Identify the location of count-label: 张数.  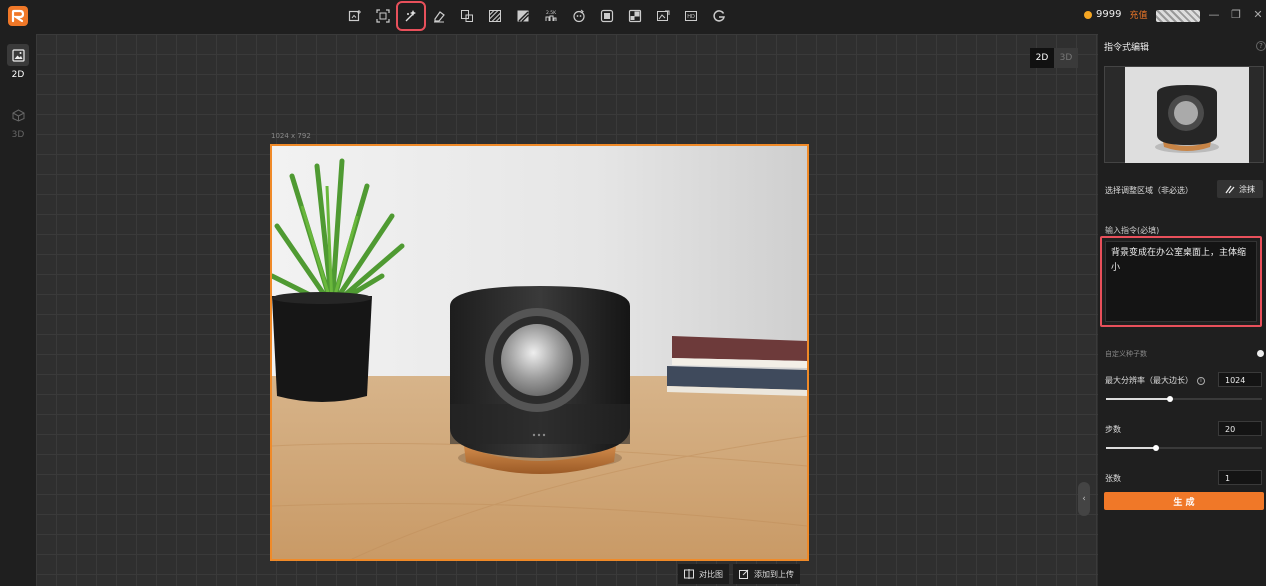
(1113, 478).